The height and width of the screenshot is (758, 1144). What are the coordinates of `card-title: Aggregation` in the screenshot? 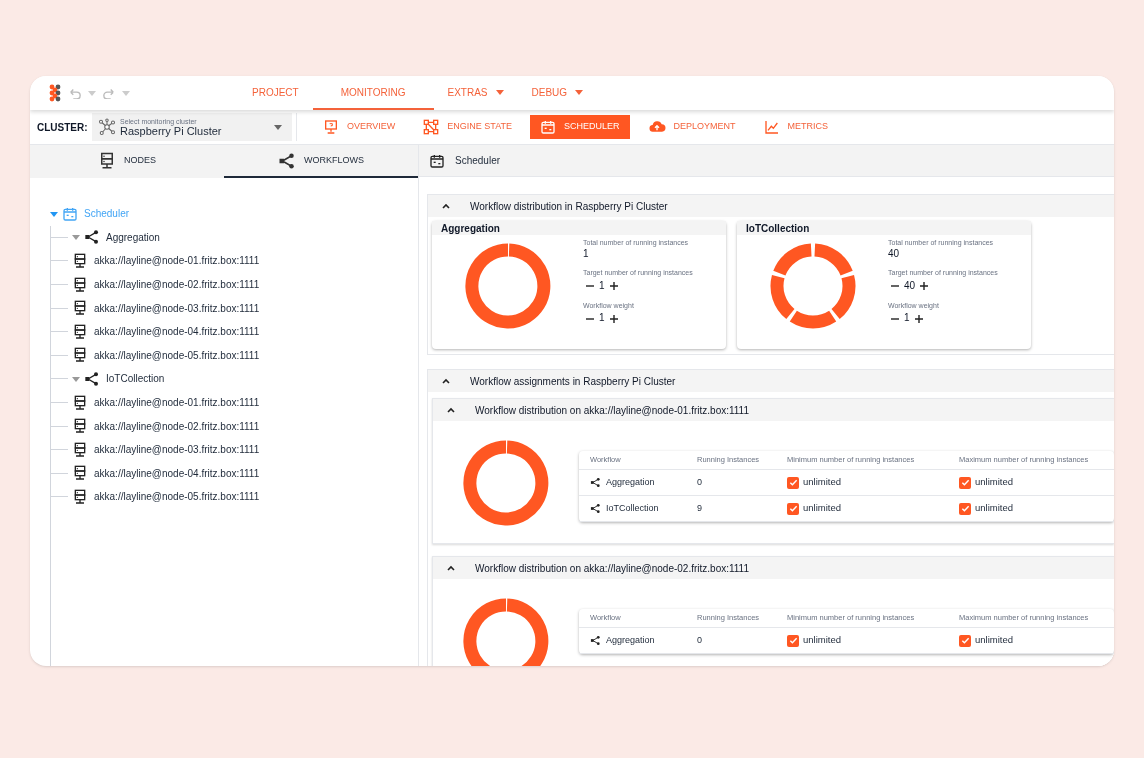 It's located at (470, 228).